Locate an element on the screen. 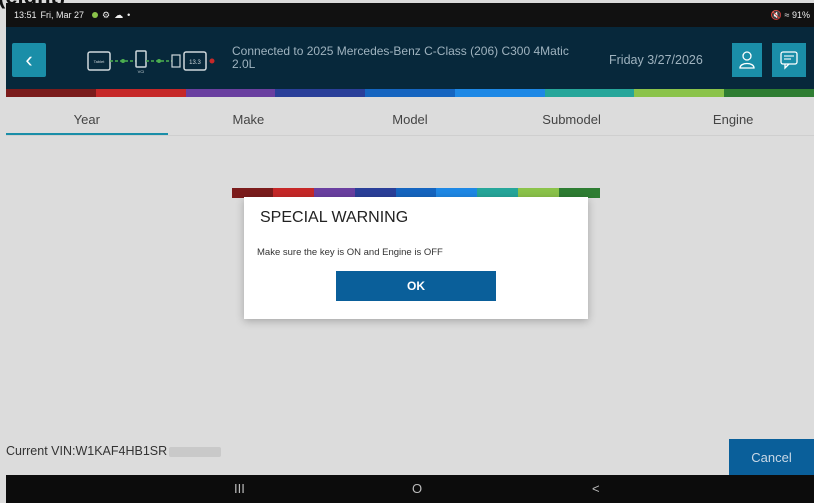 The width and height of the screenshot is (814, 503). current-vin: Current VIN:W1KAF4HB1SR is located at coordinates (114, 451).